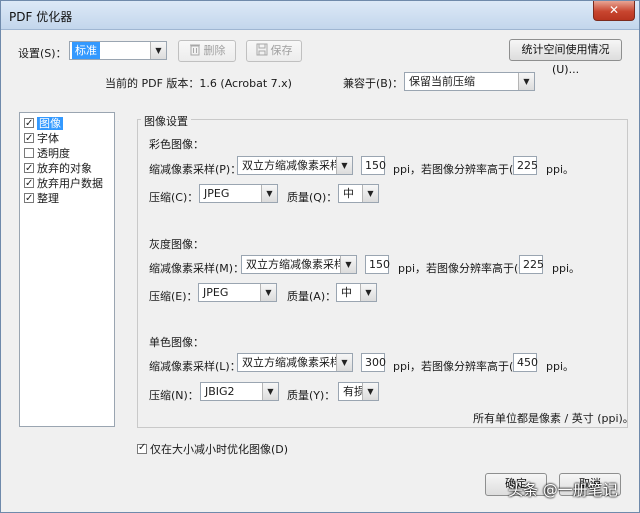 Image resolution: width=640 pixels, height=513 pixels. What do you see at coordinates (295, 362) in the screenshot?
I see `mono-downsample-dropdown: 双立方缩减像素采样至 ▼` at bounding box center [295, 362].